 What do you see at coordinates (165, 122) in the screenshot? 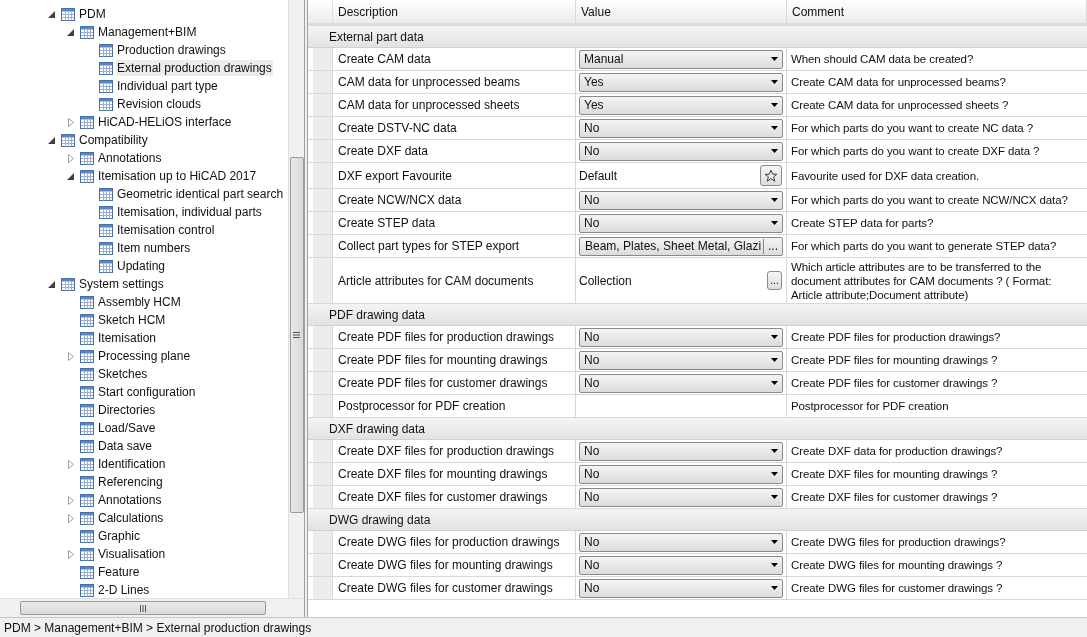
I see `tree-item: HiCAD-HELiOS interface` at bounding box center [165, 122].